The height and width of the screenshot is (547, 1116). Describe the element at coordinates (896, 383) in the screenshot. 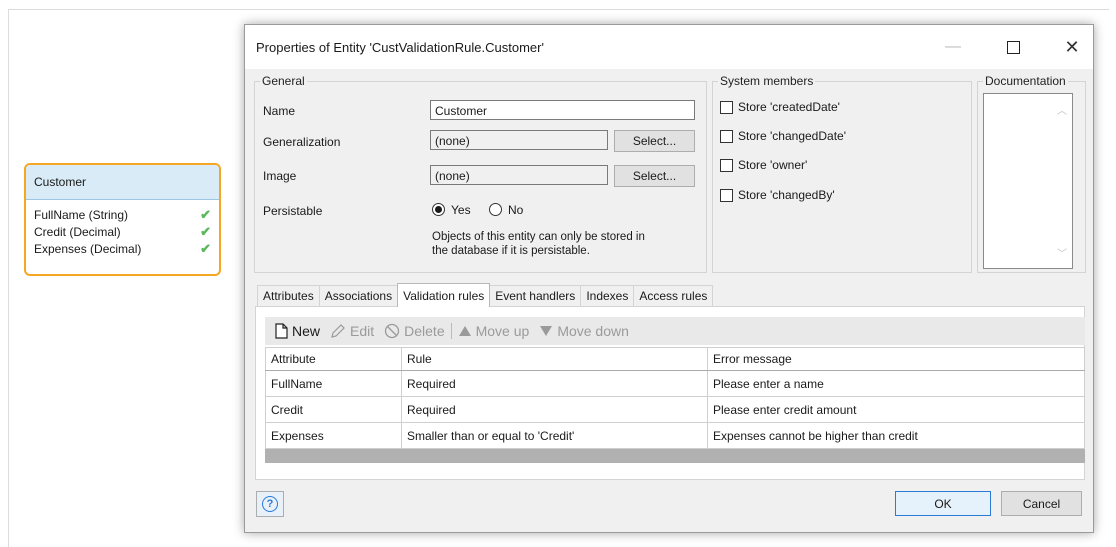

I see `table-cell: Please enter a name` at that location.